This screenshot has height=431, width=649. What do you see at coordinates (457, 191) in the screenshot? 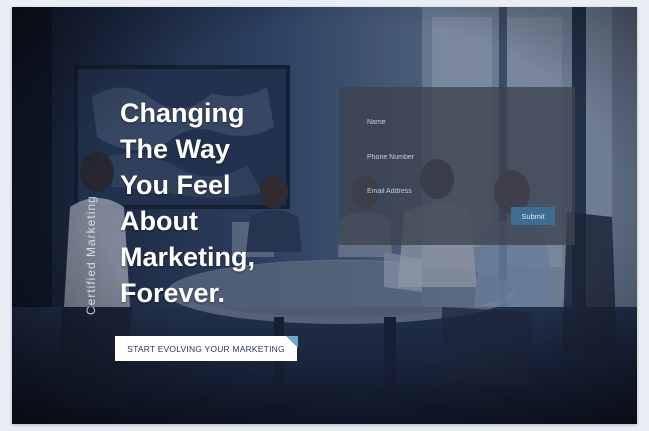
I see `email-field` at bounding box center [457, 191].